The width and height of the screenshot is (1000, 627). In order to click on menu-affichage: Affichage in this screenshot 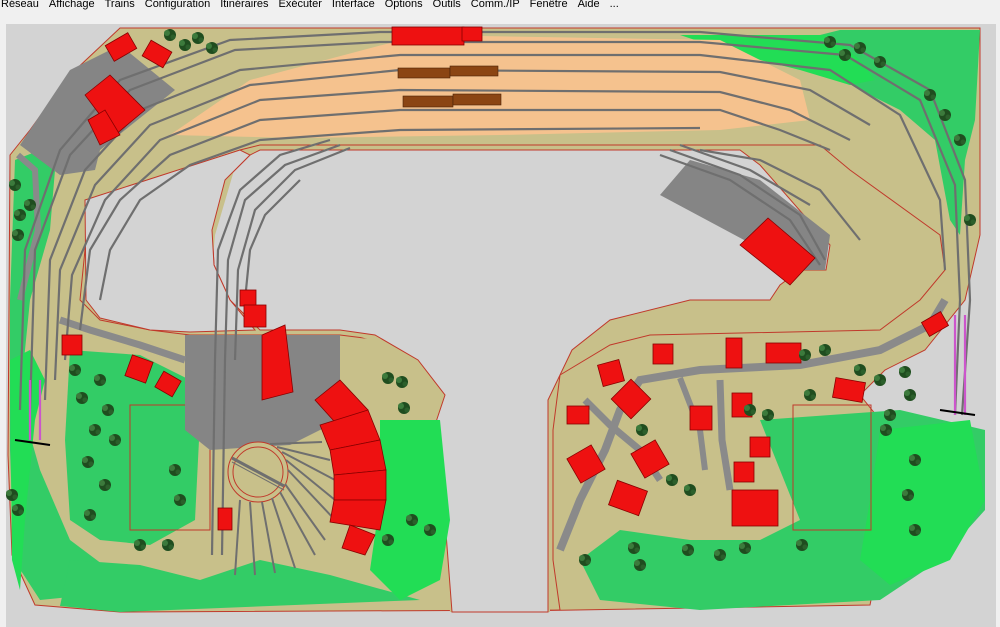, I will do `click(72, 5)`.